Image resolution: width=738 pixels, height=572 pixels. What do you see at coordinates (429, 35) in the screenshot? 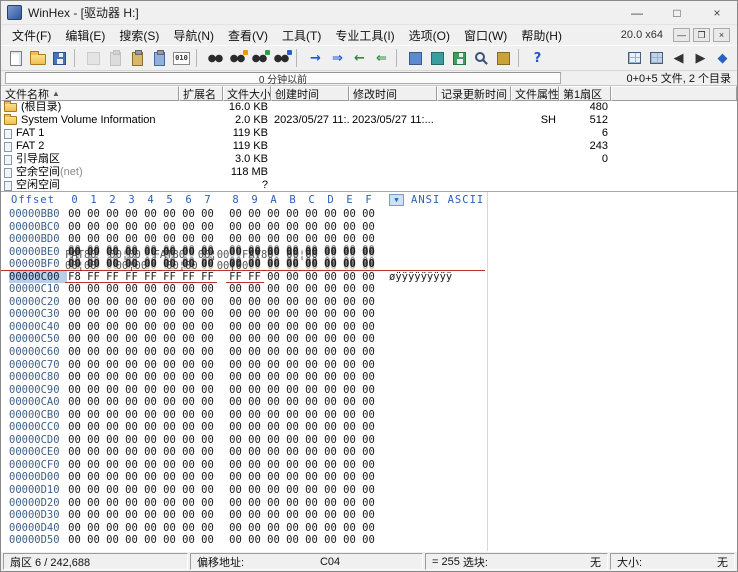
I see `menu-item-7: 选项(O)` at bounding box center [429, 35].